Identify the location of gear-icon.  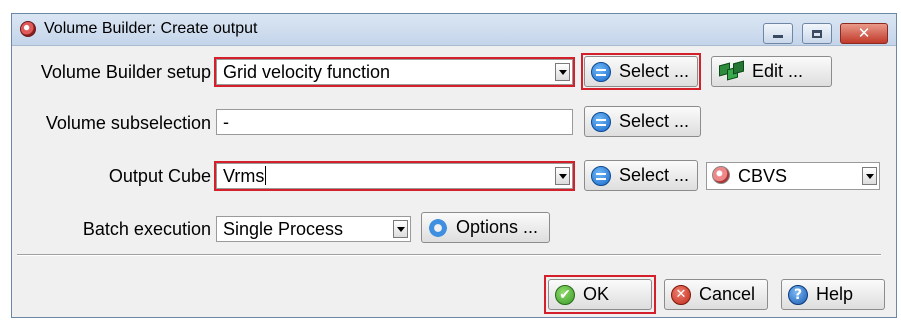
(438, 227).